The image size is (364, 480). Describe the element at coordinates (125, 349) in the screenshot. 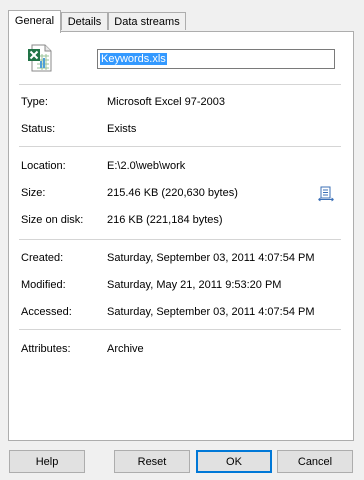

I see `attributes-value: Archive` at that location.